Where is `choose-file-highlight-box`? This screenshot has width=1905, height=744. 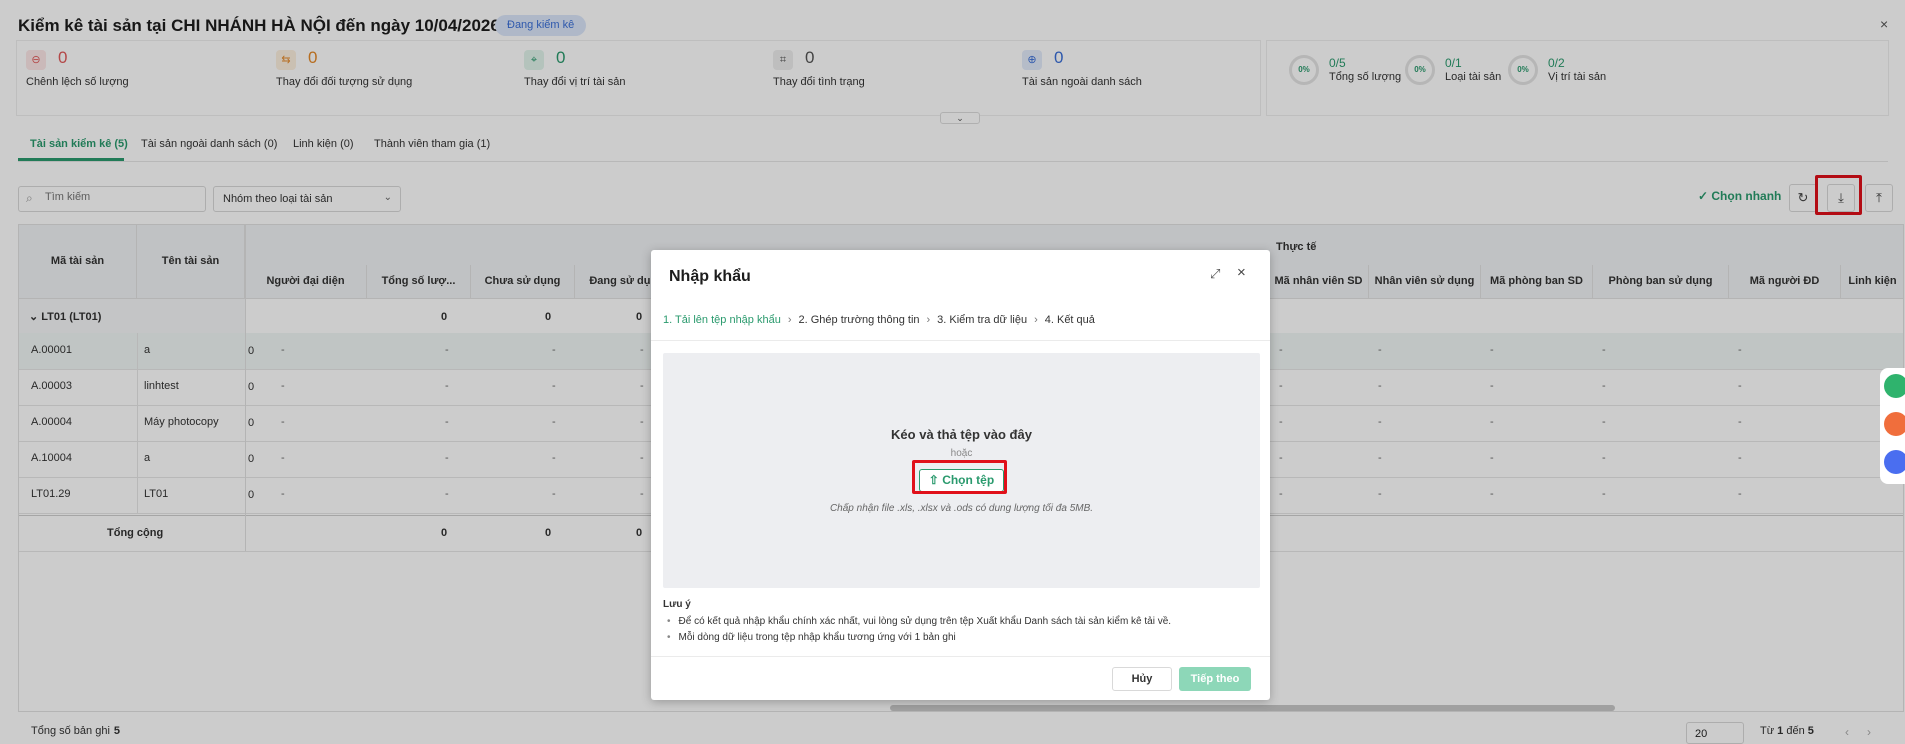 choose-file-highlight-box is located at coordinates (959, 477).